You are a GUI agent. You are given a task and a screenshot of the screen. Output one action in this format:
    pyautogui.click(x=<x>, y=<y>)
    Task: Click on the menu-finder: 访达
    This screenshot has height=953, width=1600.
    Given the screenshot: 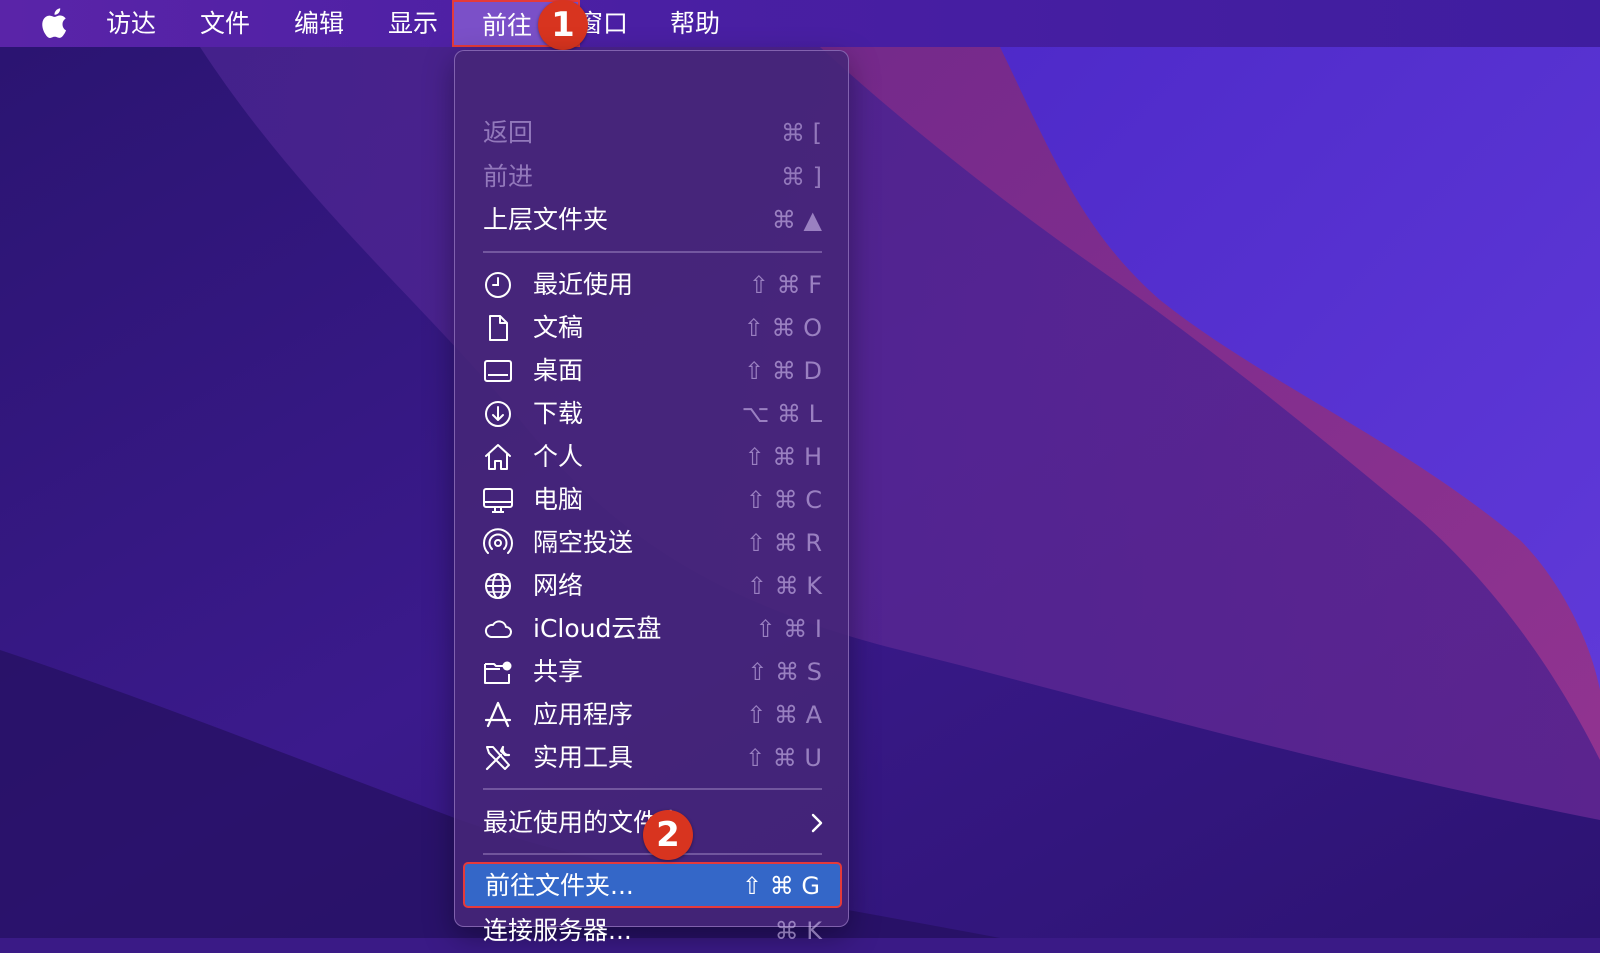 What is the action you would take?
    pyautogui.click(x=131, y=23)
    